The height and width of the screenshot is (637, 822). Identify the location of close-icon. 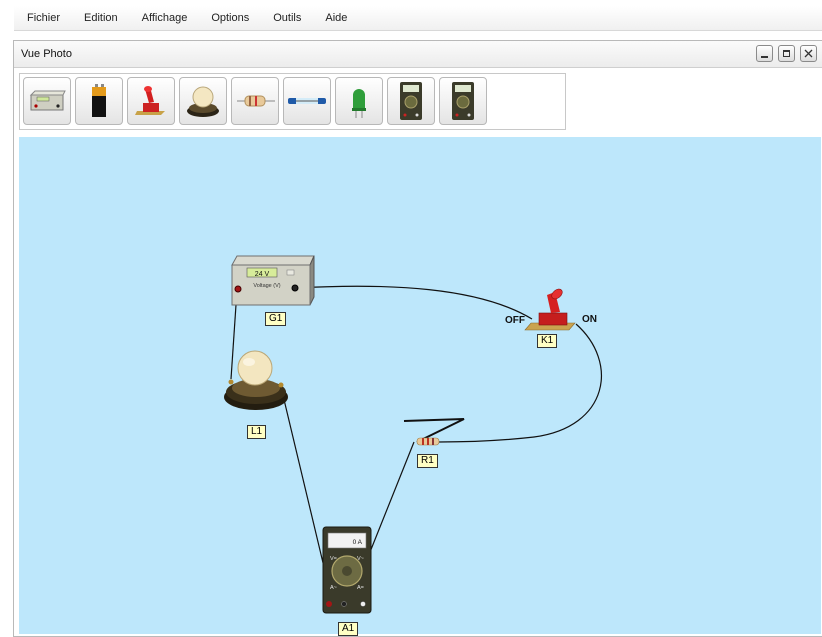
(808, 53).